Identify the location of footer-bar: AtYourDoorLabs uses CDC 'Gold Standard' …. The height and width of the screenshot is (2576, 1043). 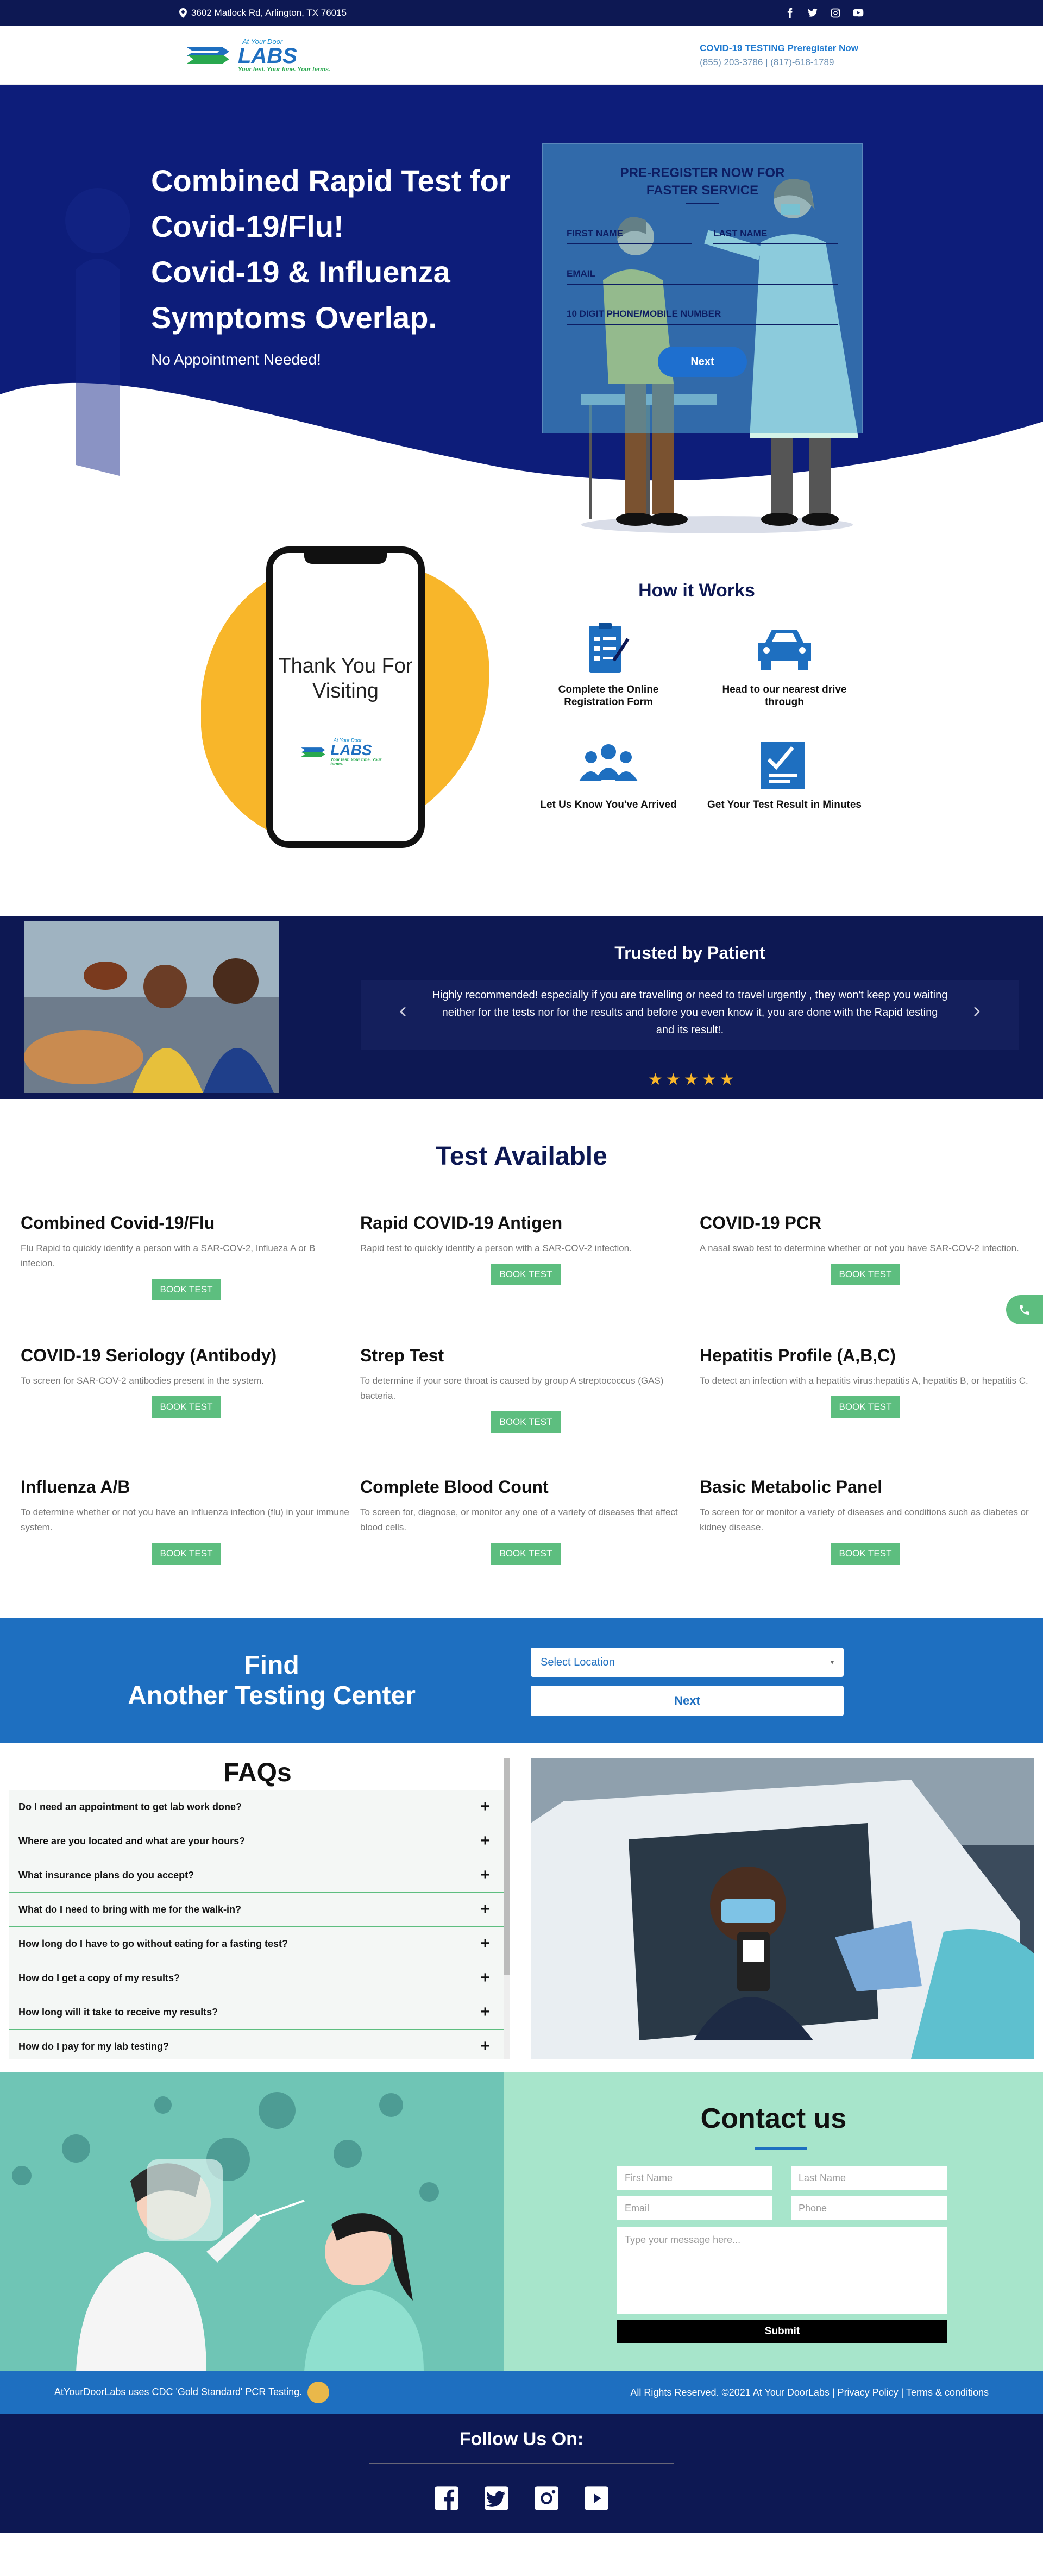
(521, 2392).